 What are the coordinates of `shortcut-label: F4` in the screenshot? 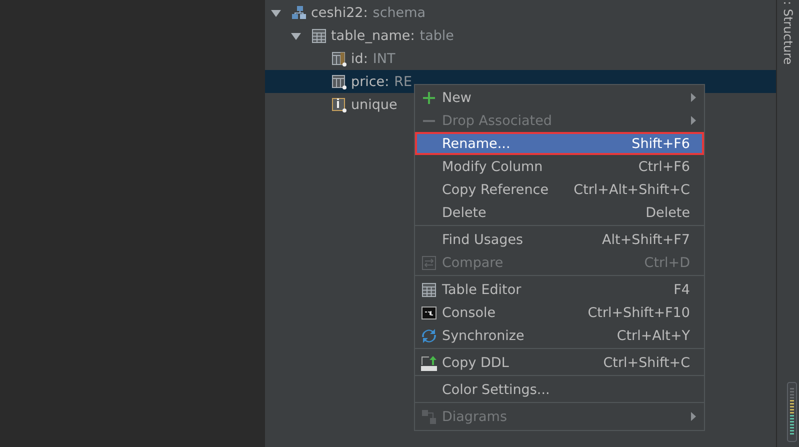 It's located at (682, 290).